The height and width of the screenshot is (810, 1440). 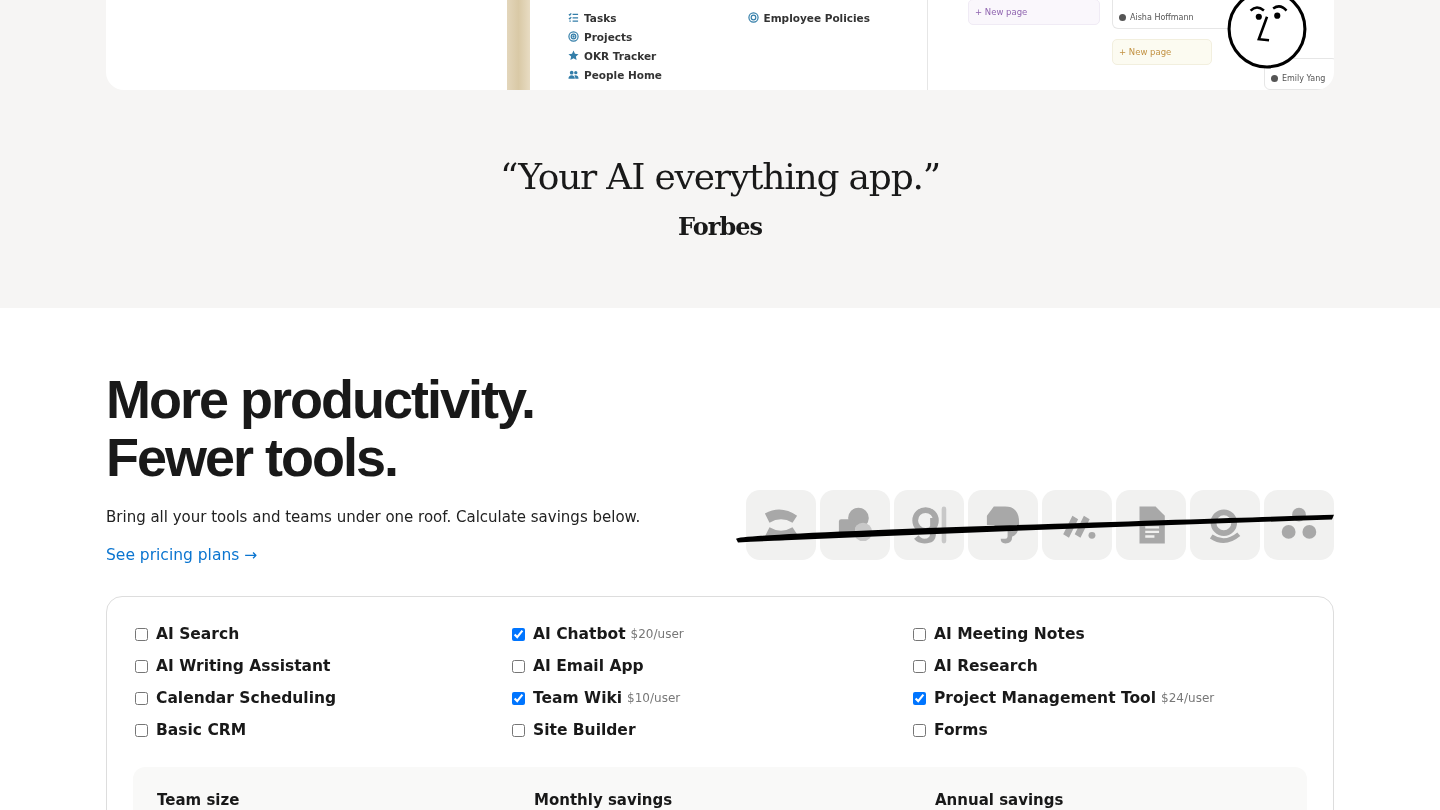 What do you see at coordinates (1162, 17) in the screenshot?
I see `assignee-name: Aisha Hoffmann` at bounding box center [1162, 17].